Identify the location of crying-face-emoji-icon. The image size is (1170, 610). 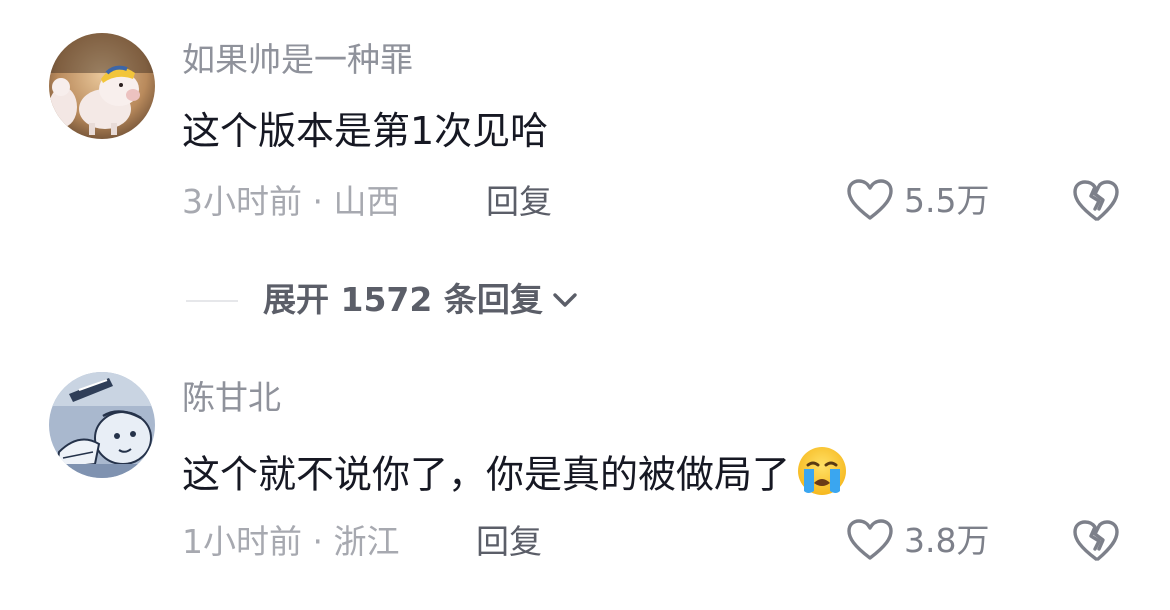
(822, 474).